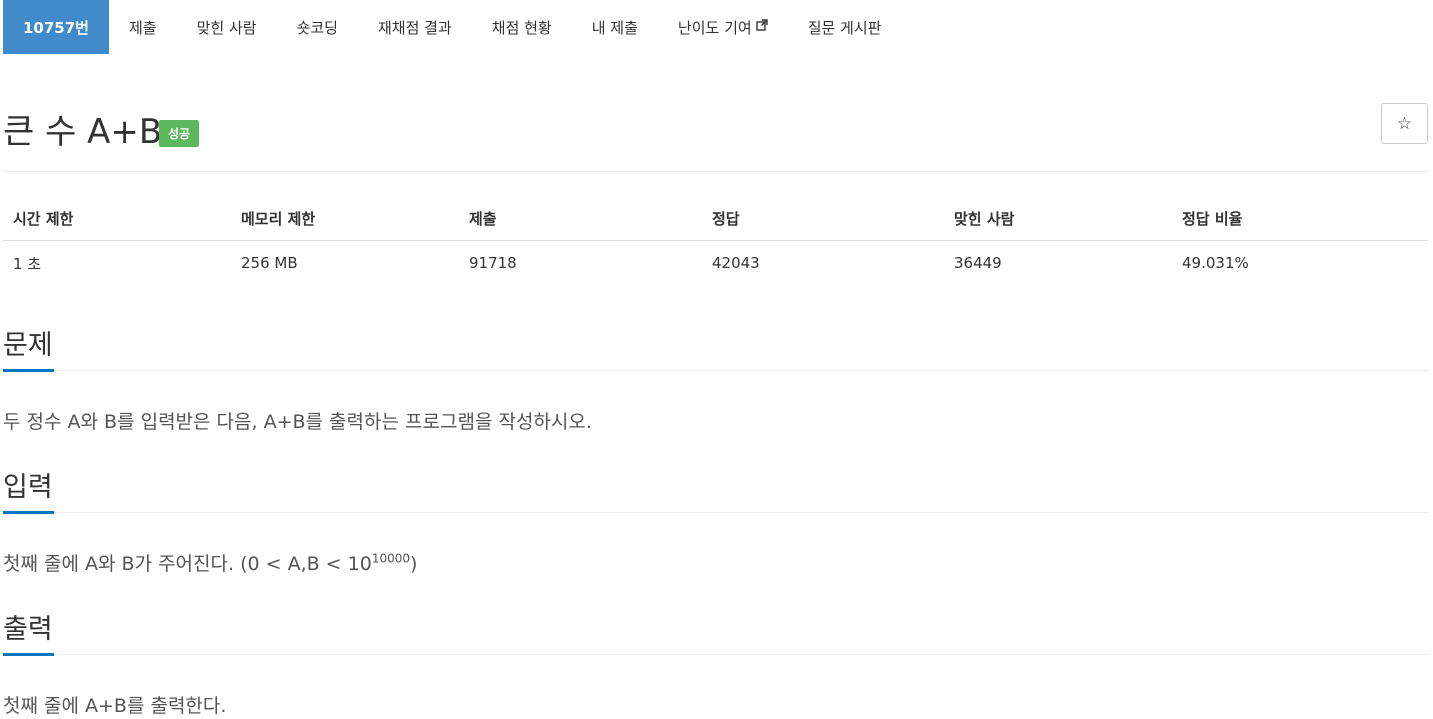 This screenshot has width=1433, height=719. I want to click on tab-judge-status-label: 채점 현황, so click(521, 27).